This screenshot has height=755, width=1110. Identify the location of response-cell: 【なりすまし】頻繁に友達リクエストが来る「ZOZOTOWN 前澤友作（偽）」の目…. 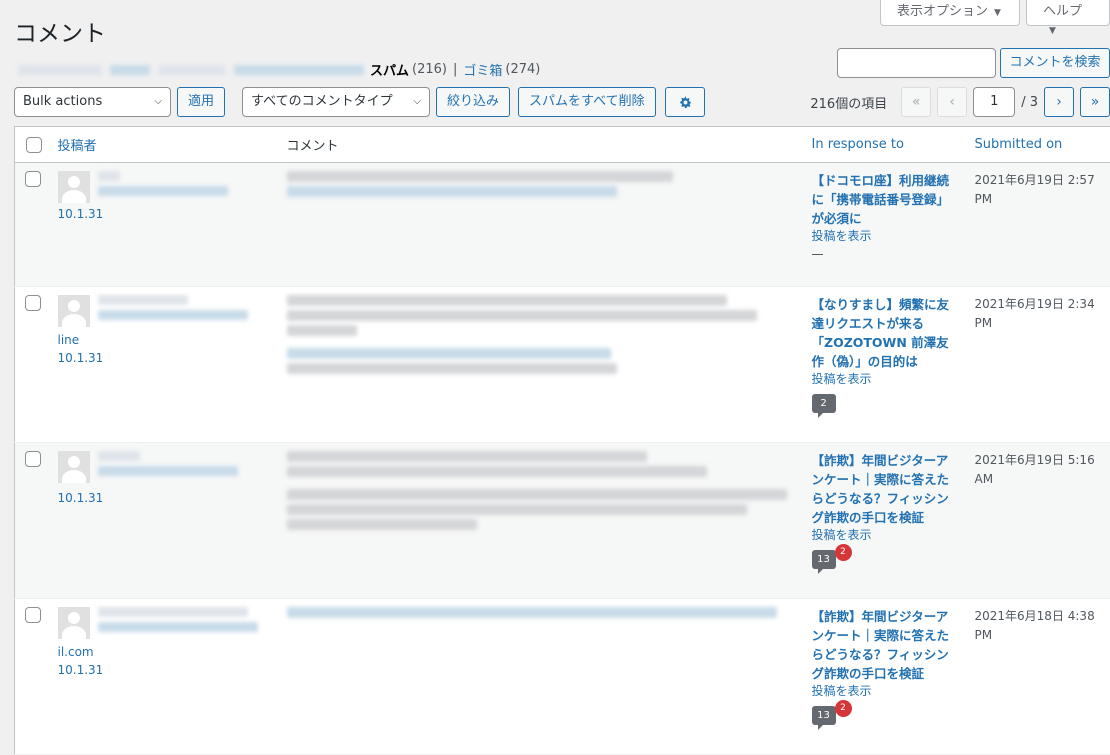
(883, 365).